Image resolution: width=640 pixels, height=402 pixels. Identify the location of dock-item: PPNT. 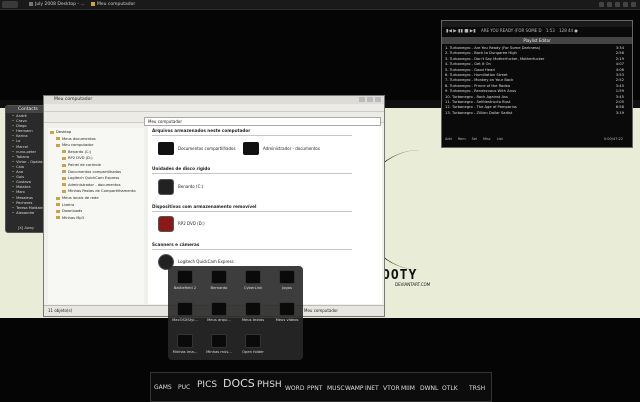
(314, 388).